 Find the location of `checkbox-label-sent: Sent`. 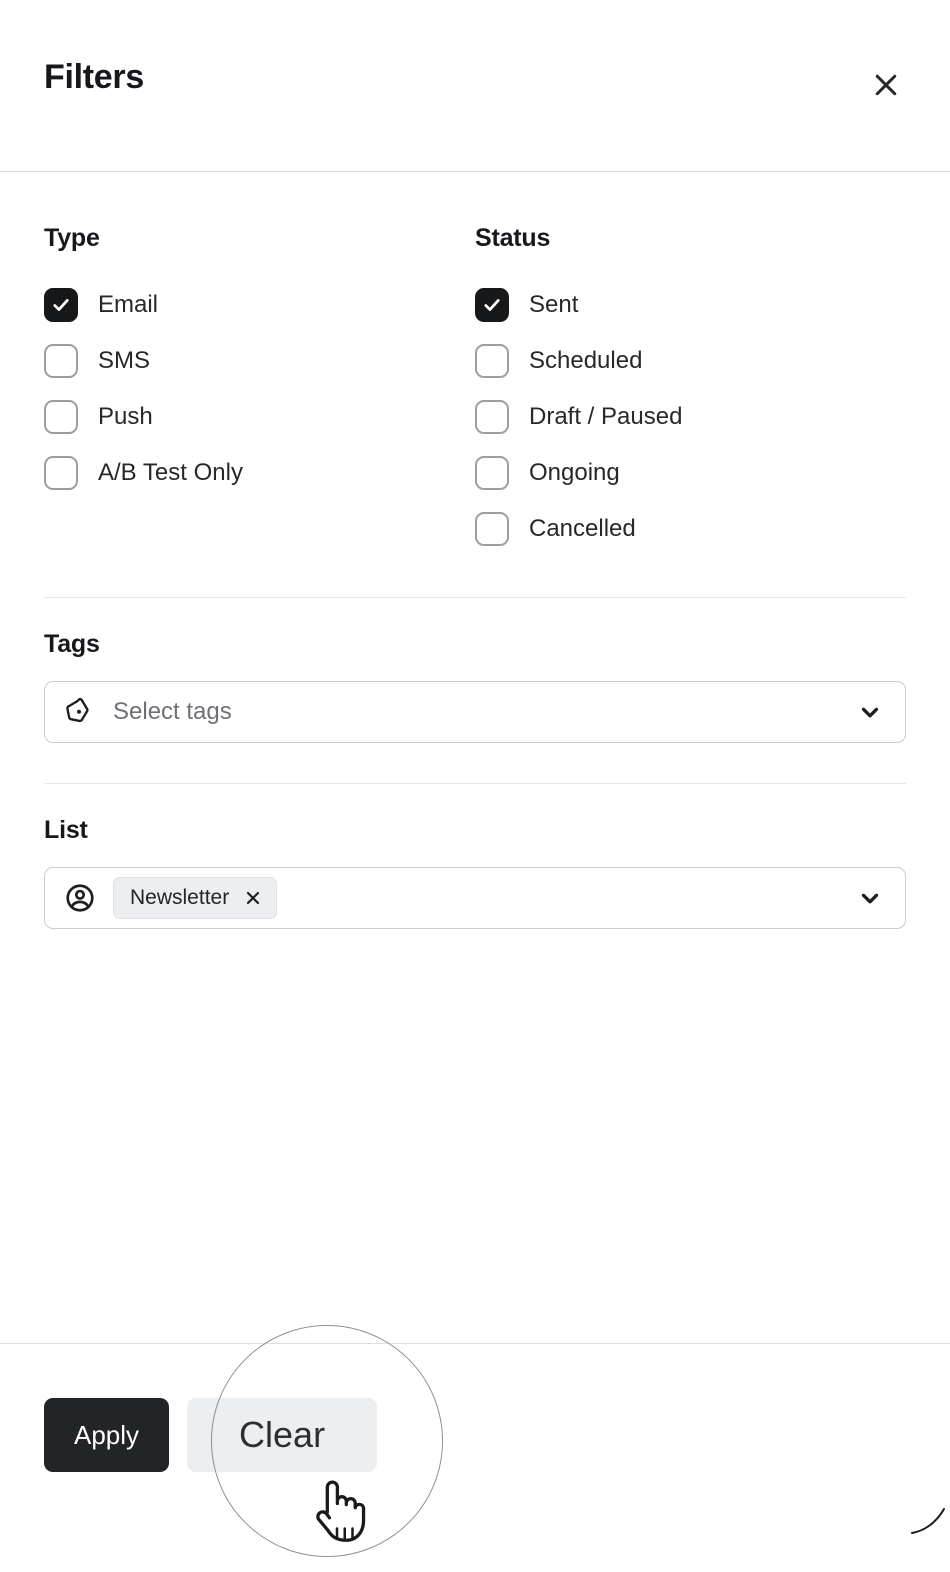

checkbox-label-sent: Sent is located at coordinates (554, 304).